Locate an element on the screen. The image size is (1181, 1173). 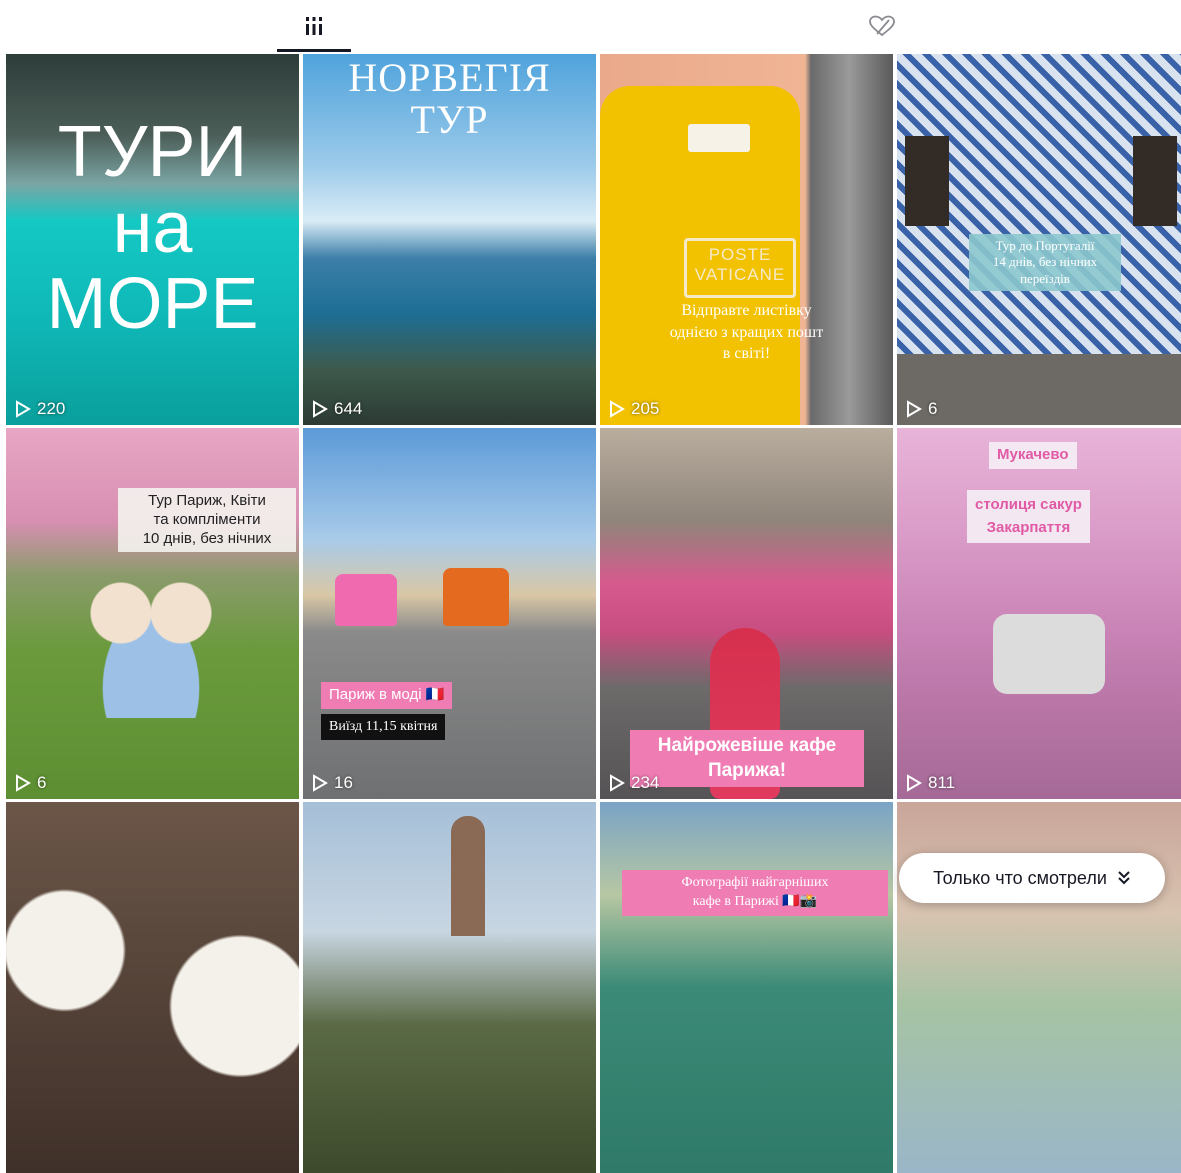
video-caption-2: Виїзд 11,15 квітня is located at coordinates (383, 727).